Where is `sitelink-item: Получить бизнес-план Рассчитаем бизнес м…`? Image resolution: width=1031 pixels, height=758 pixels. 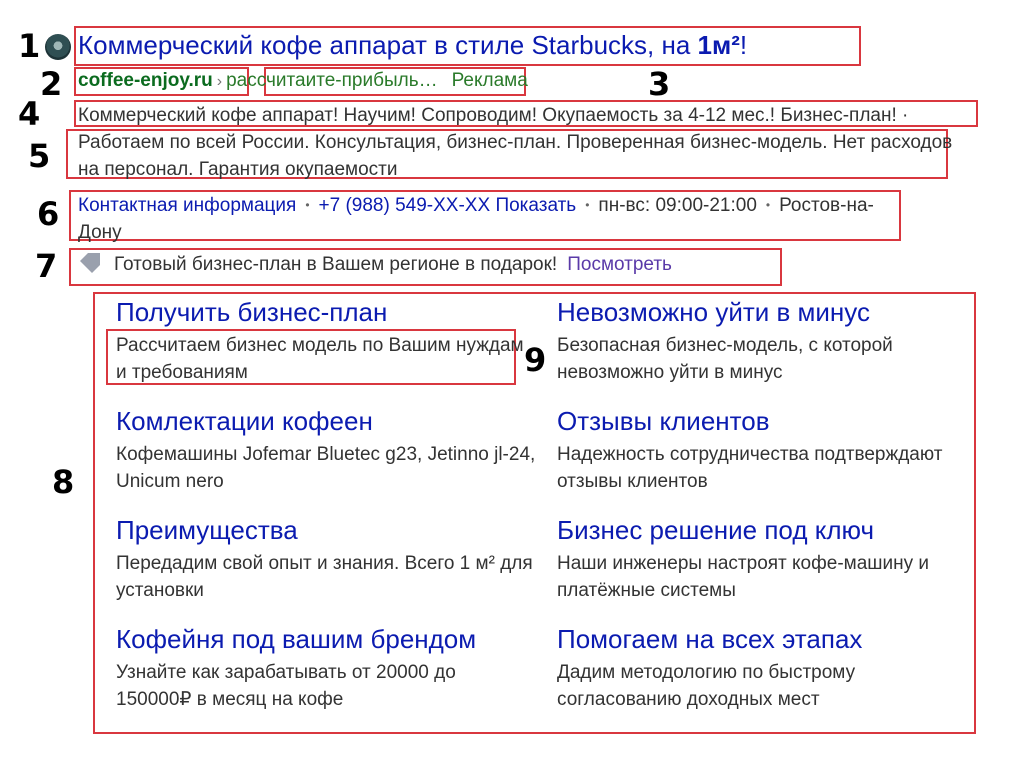
sitelink-item: Получить бизнес-план Рассчитаем бизнес м… is located at coordinates (326, 341).